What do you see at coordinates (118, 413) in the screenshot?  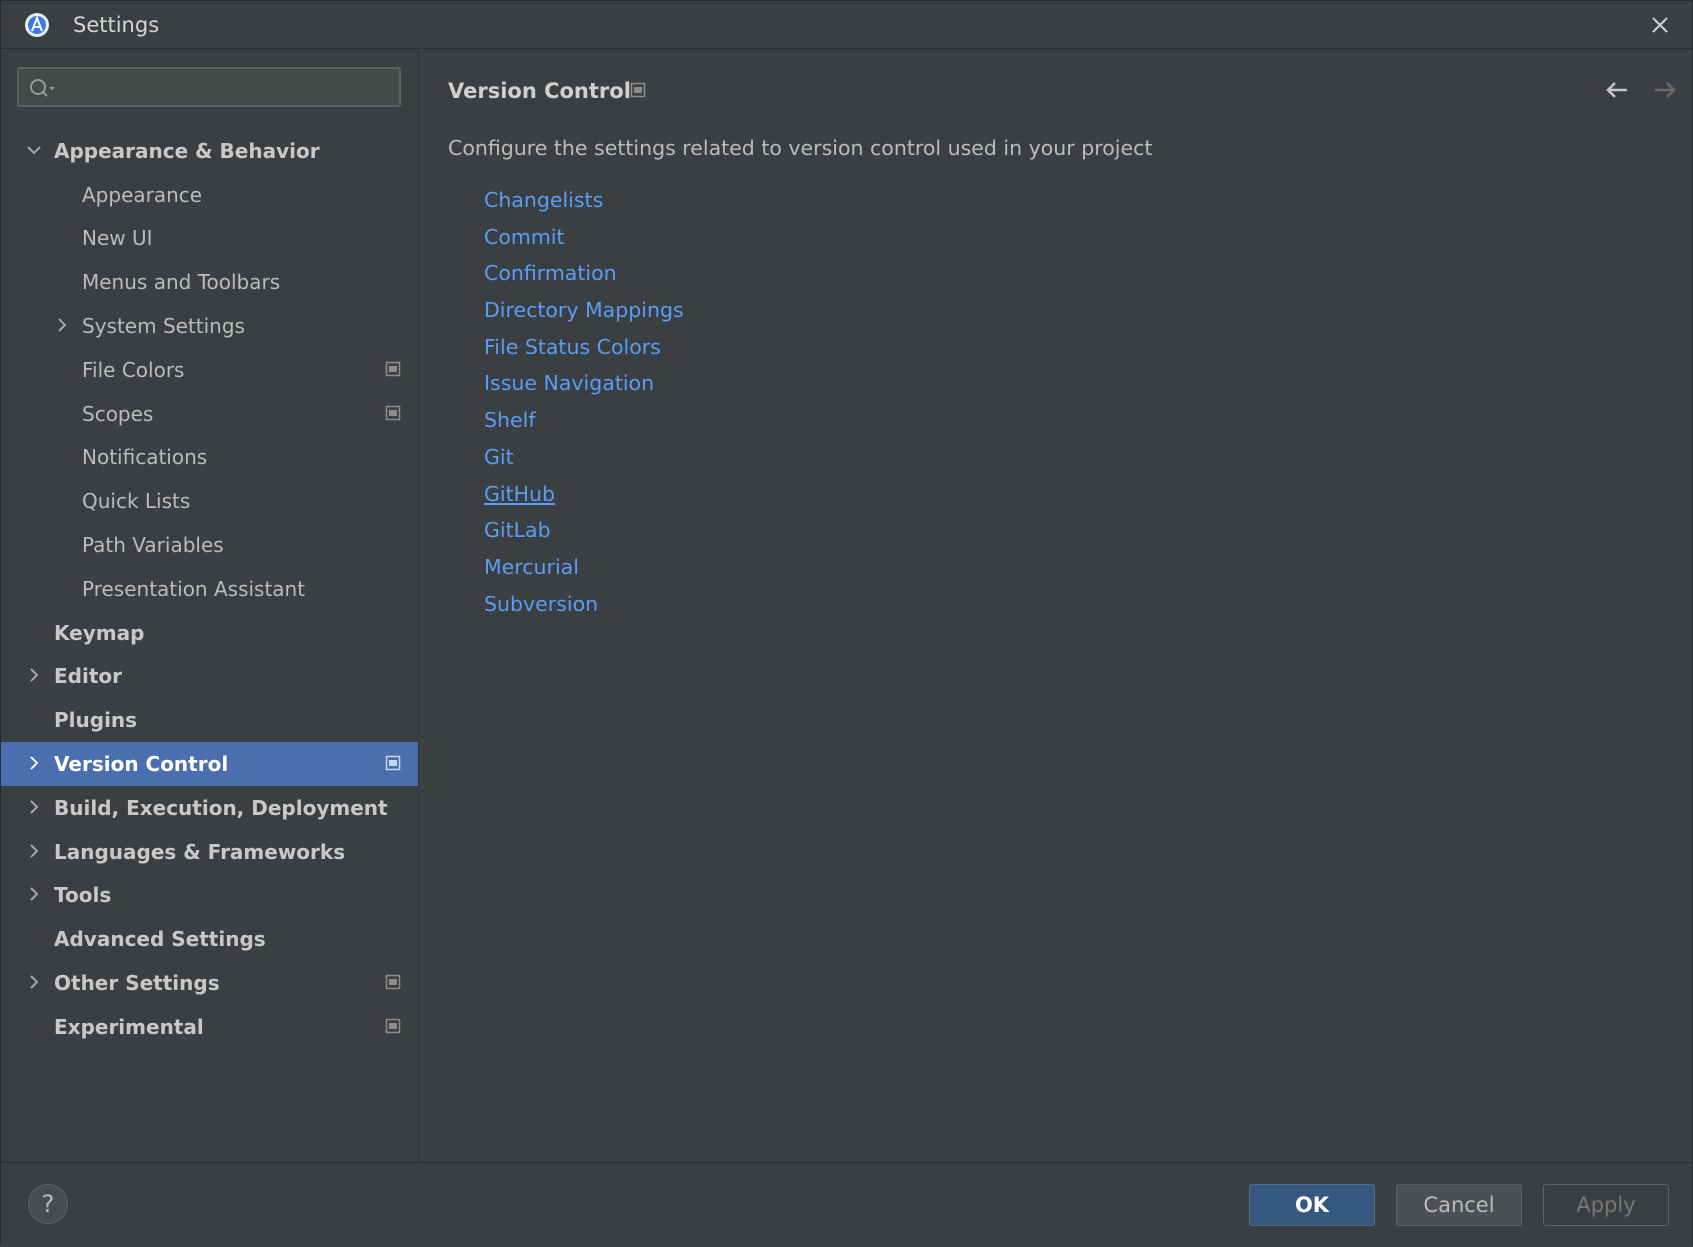 I see `sidebar-item-label: Scopes` at bounding box center [118, 413].